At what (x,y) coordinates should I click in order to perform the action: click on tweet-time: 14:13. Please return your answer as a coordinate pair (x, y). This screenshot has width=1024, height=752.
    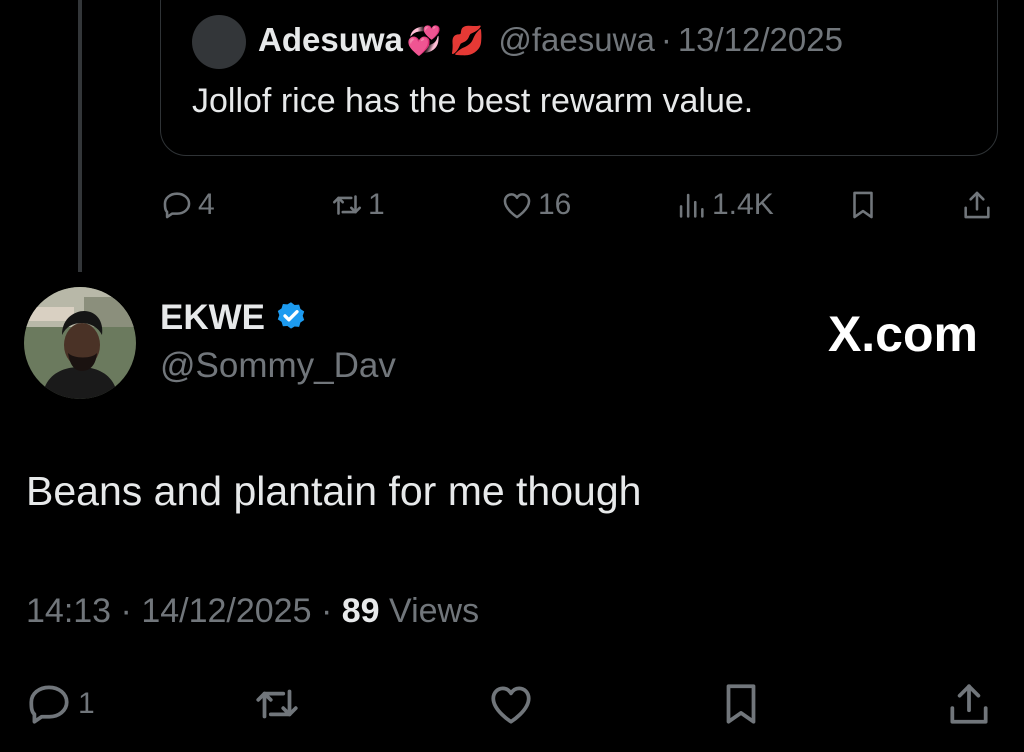
    Looking at the image, I should click on (68, 611).